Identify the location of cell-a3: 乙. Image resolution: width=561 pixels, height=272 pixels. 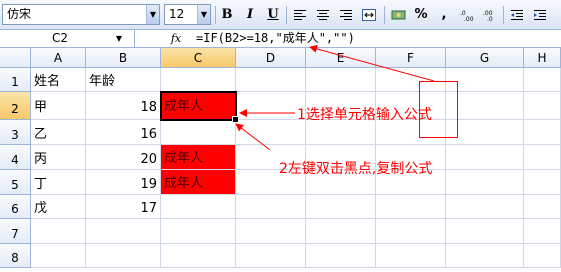
(58, 132).